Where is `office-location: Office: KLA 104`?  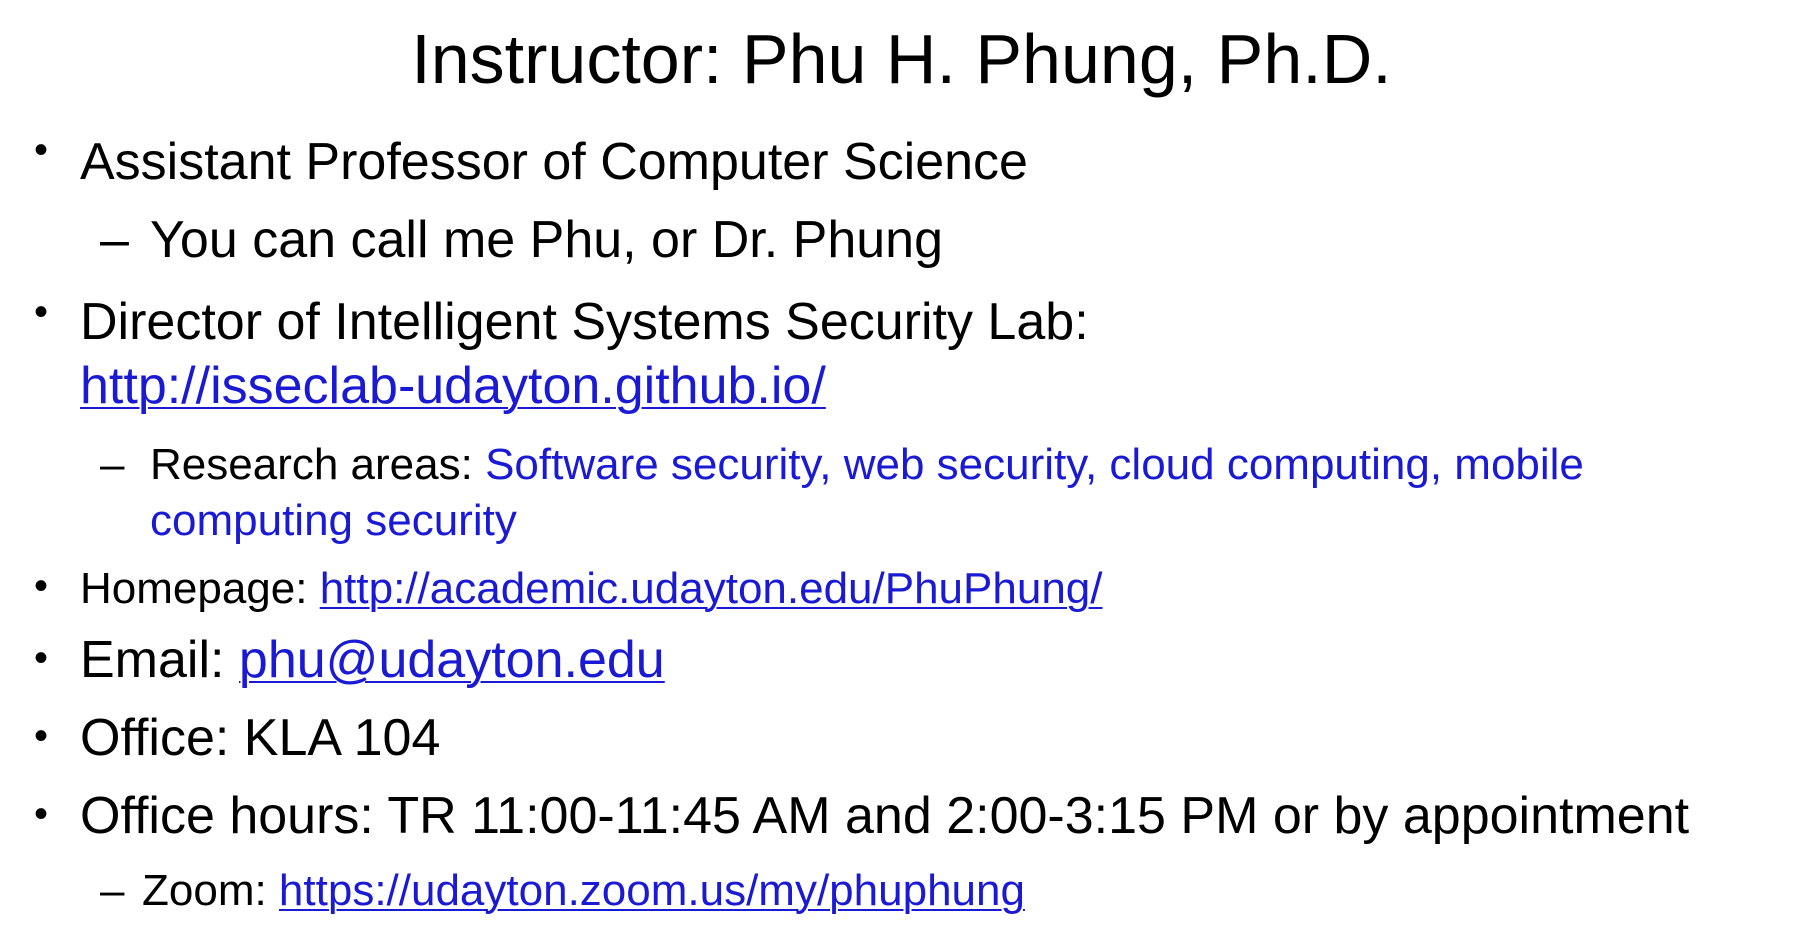
office-location: Office: KLA 104 is located at coordinates (260, 738).